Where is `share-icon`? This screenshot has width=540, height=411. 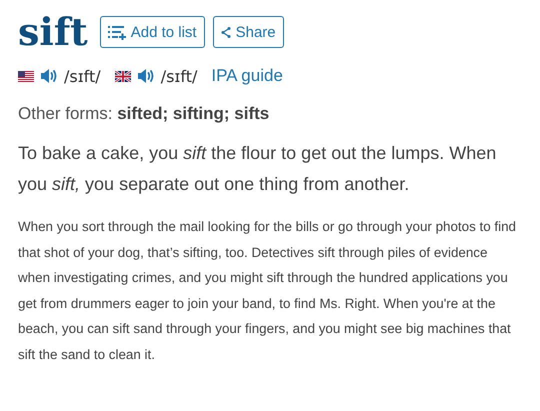
share-icon is located at coordinates (225, 32).